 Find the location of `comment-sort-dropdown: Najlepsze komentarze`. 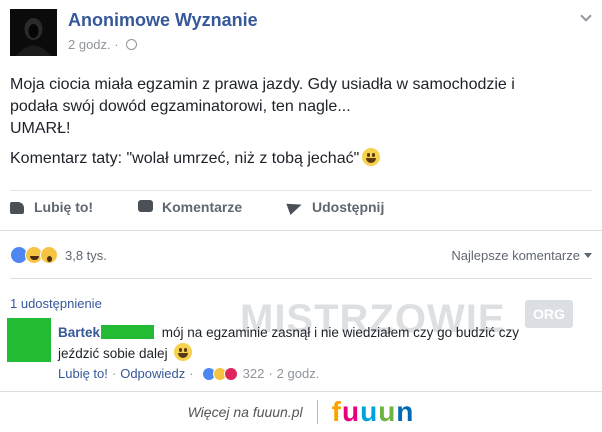

comment-sort-dropdown: Najlepsze komentarze is located at coordinates (521, 255).